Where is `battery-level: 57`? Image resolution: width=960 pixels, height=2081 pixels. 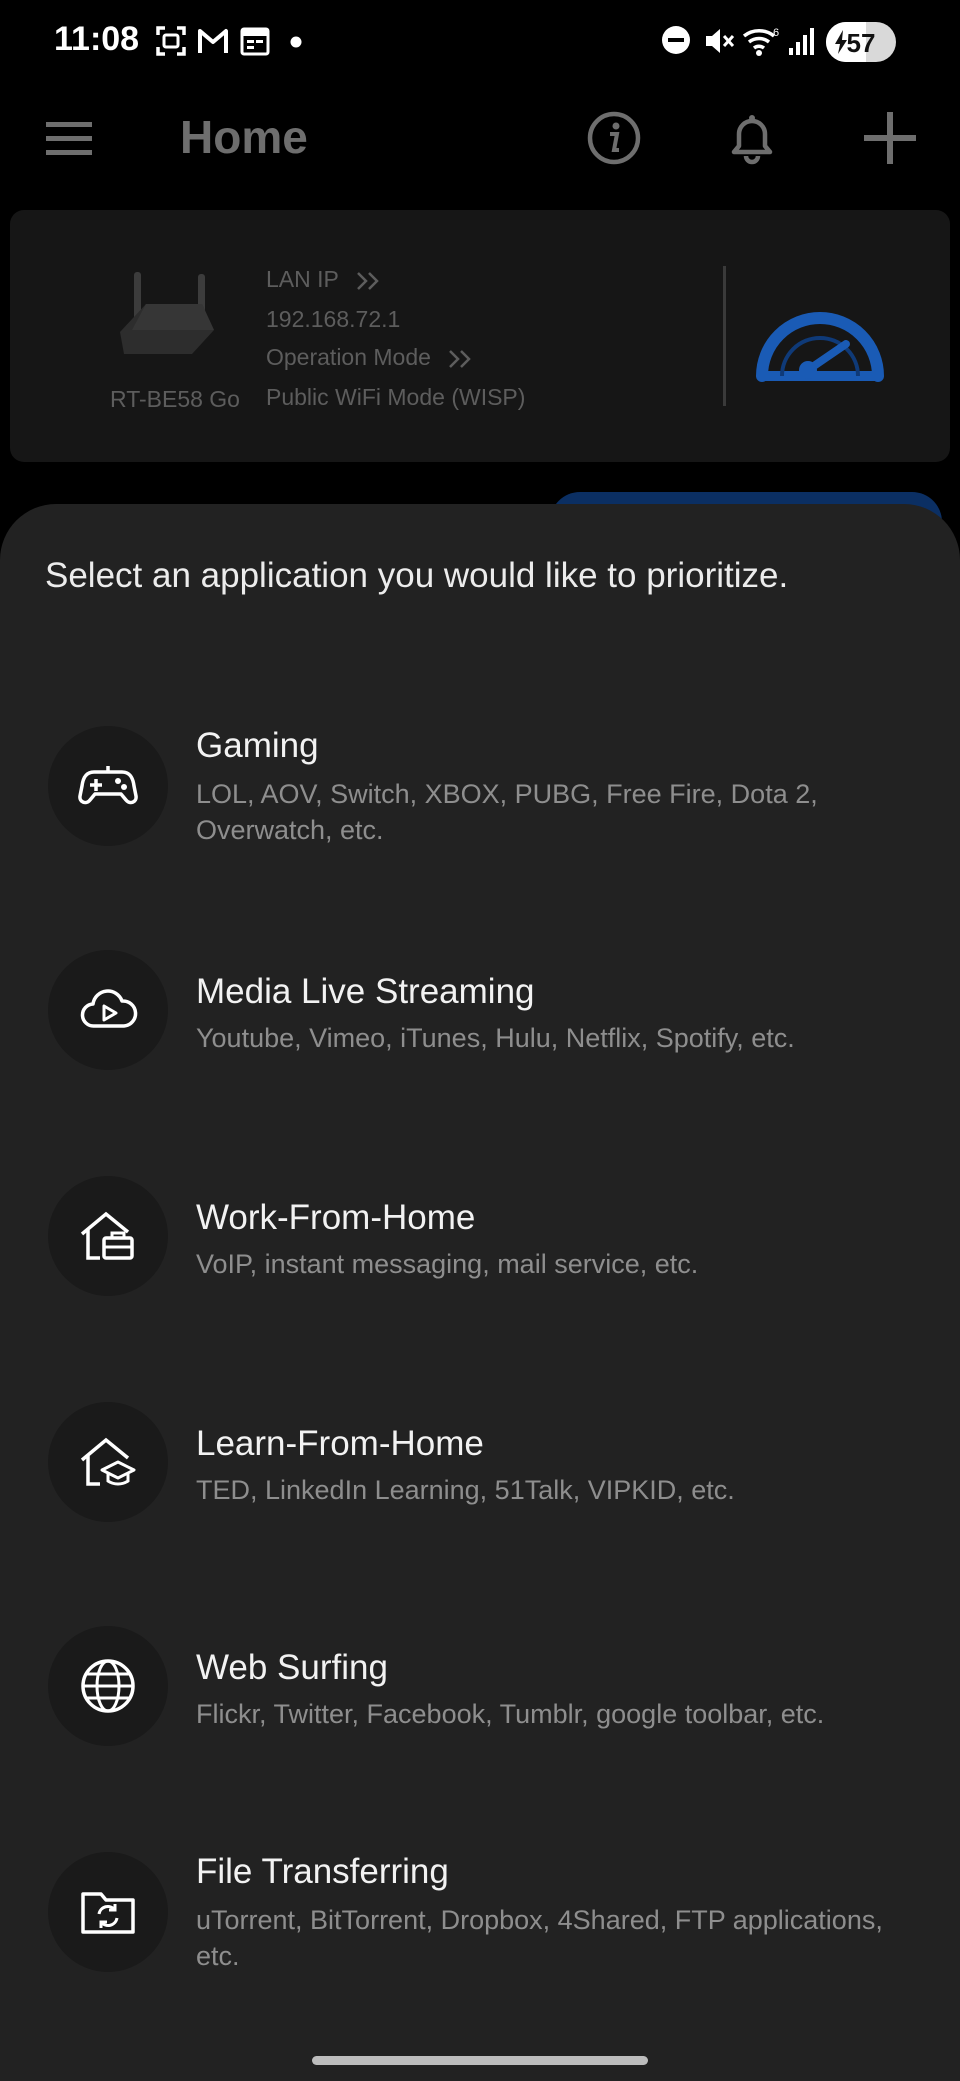
battery-level: 57 is located at coordinates (861, 43).